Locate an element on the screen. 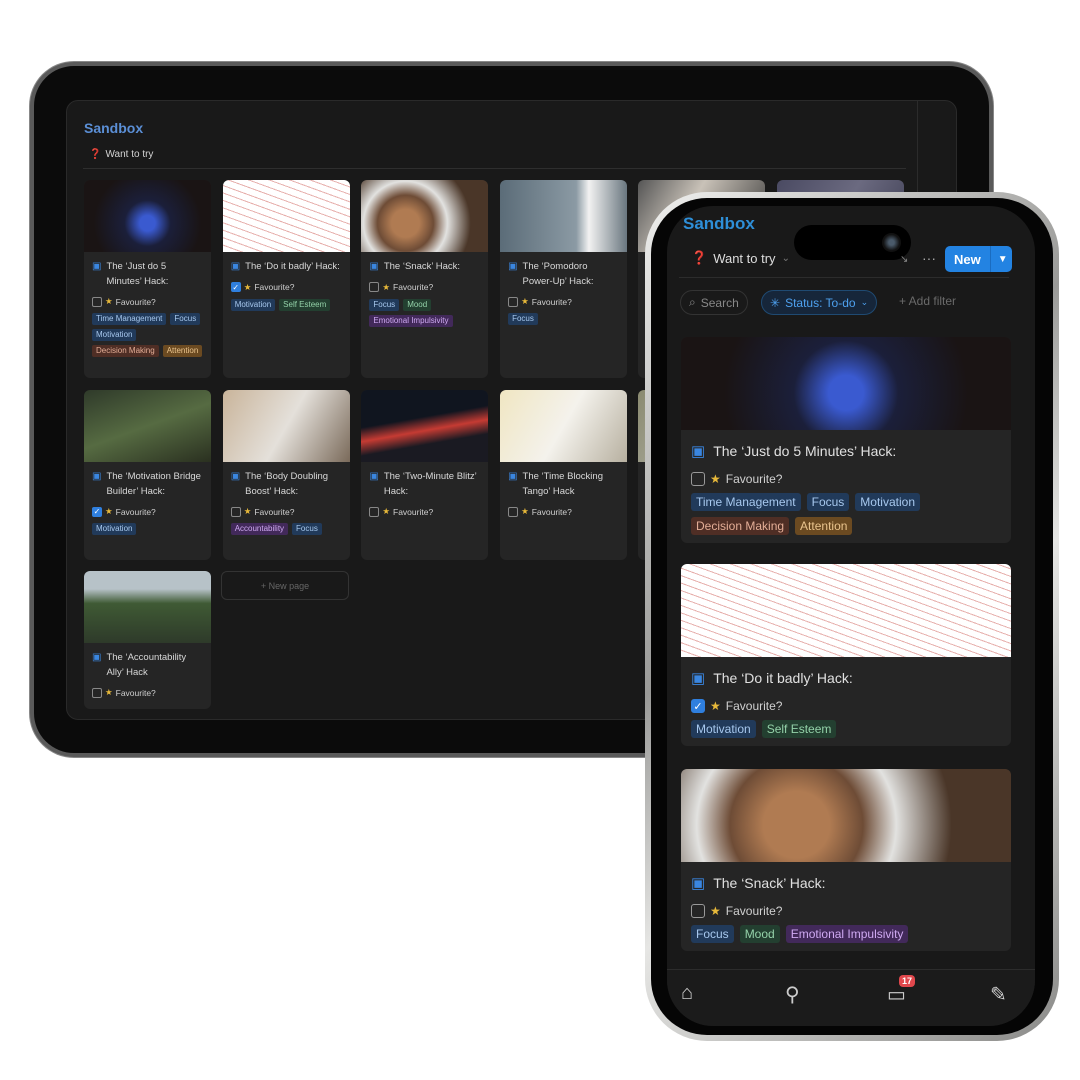 Image resolution: width=1080 pixels, height=1080 pixels. search-icon: ⌕ is located at coordinates (692, 302).